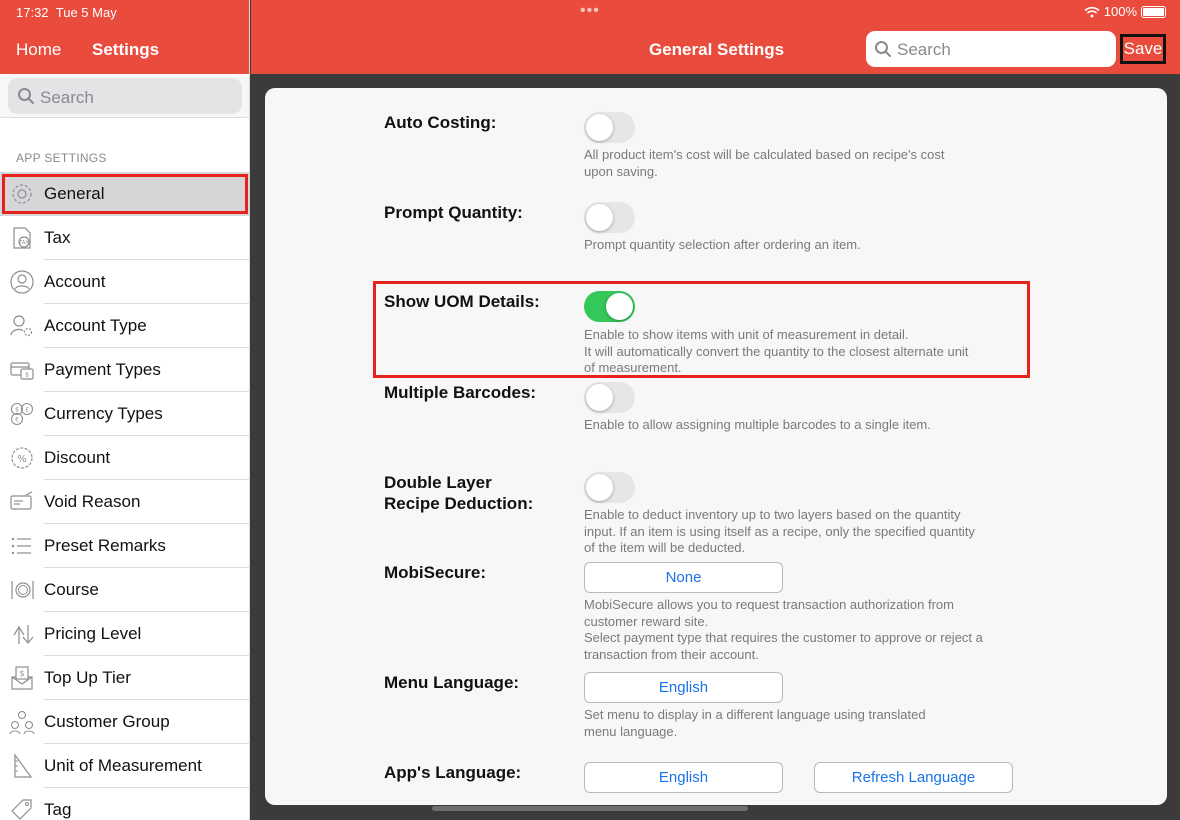 This screenshot has height=820, width=1180. What do you see at coordinates (22, 590) in the screenshot?
I see `cutlery-icon` at bounding box center [22, 590].